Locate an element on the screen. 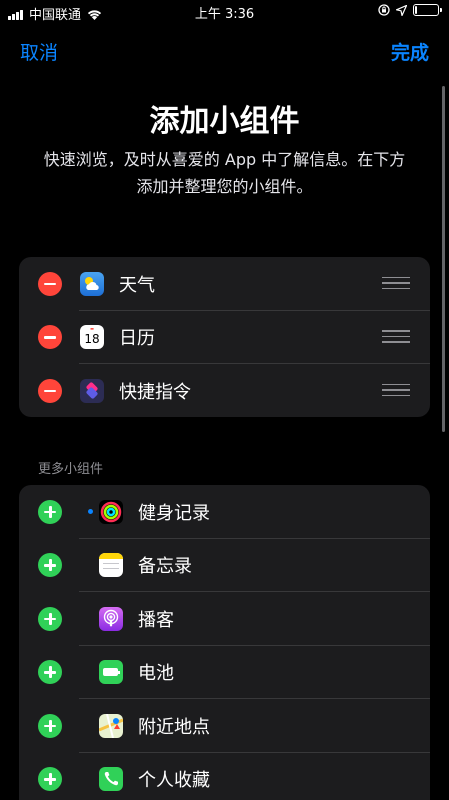 Image resolution: width=449 pixels, height=800 pixels. page-title: 添加小组件 is located at coordinates (224, 121).